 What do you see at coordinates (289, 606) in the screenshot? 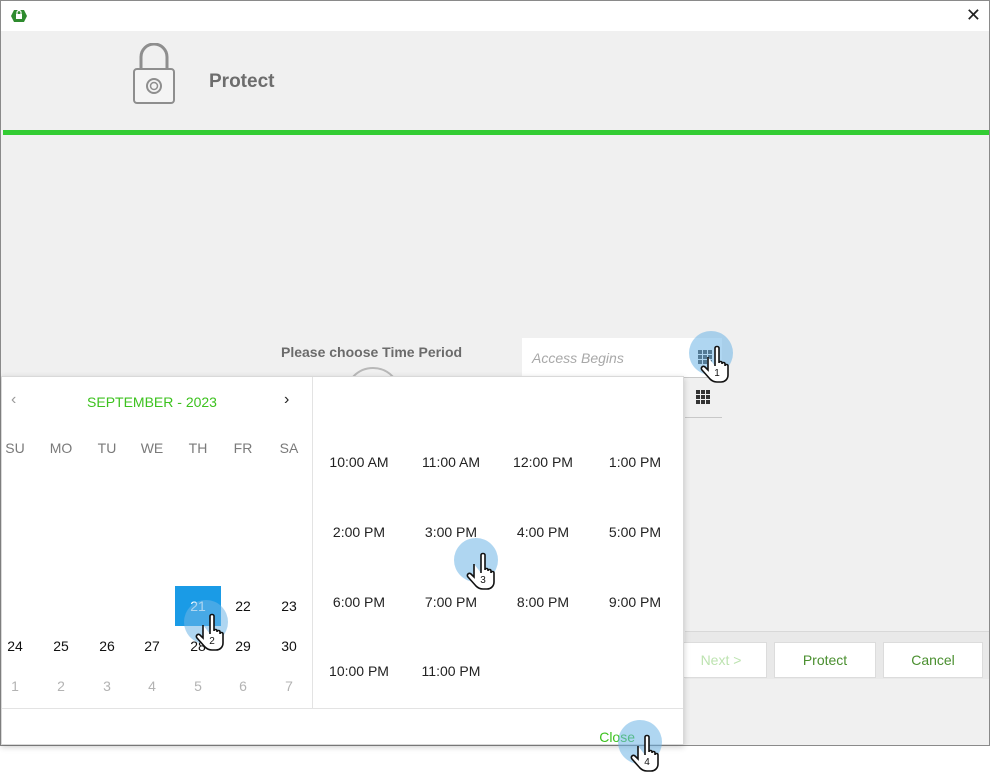
I see `calendar-day: 23` at bounding box center [289, 606].